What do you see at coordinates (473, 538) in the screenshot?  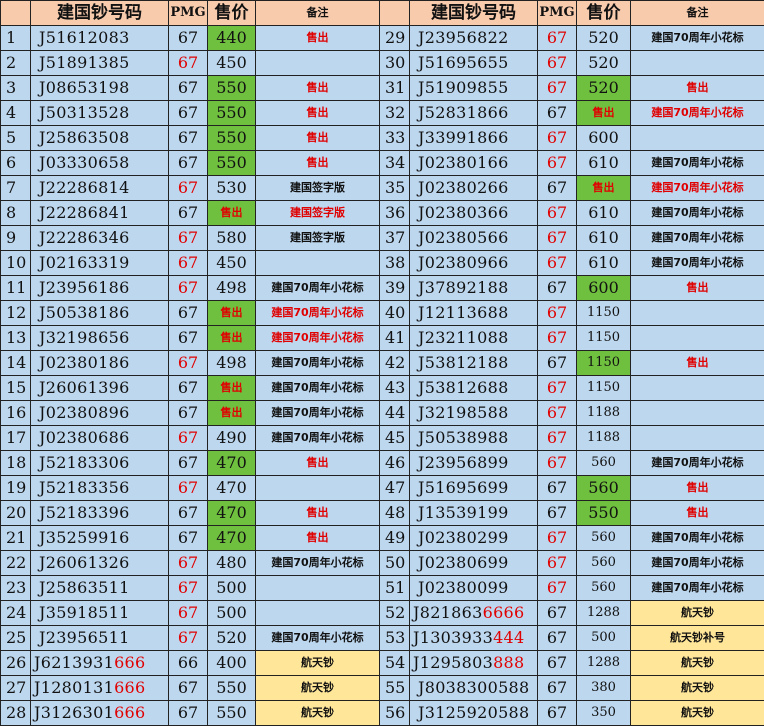 I see `serial-number-right: J02380299` at bounding box center [473, 538].